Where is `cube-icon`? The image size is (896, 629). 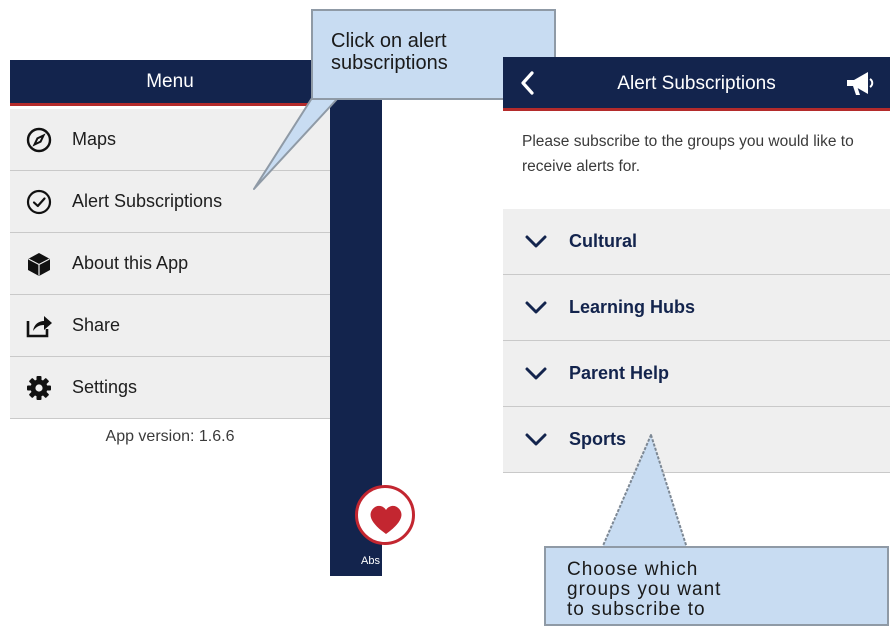
cube-icon is located at coordinates (39, 264).